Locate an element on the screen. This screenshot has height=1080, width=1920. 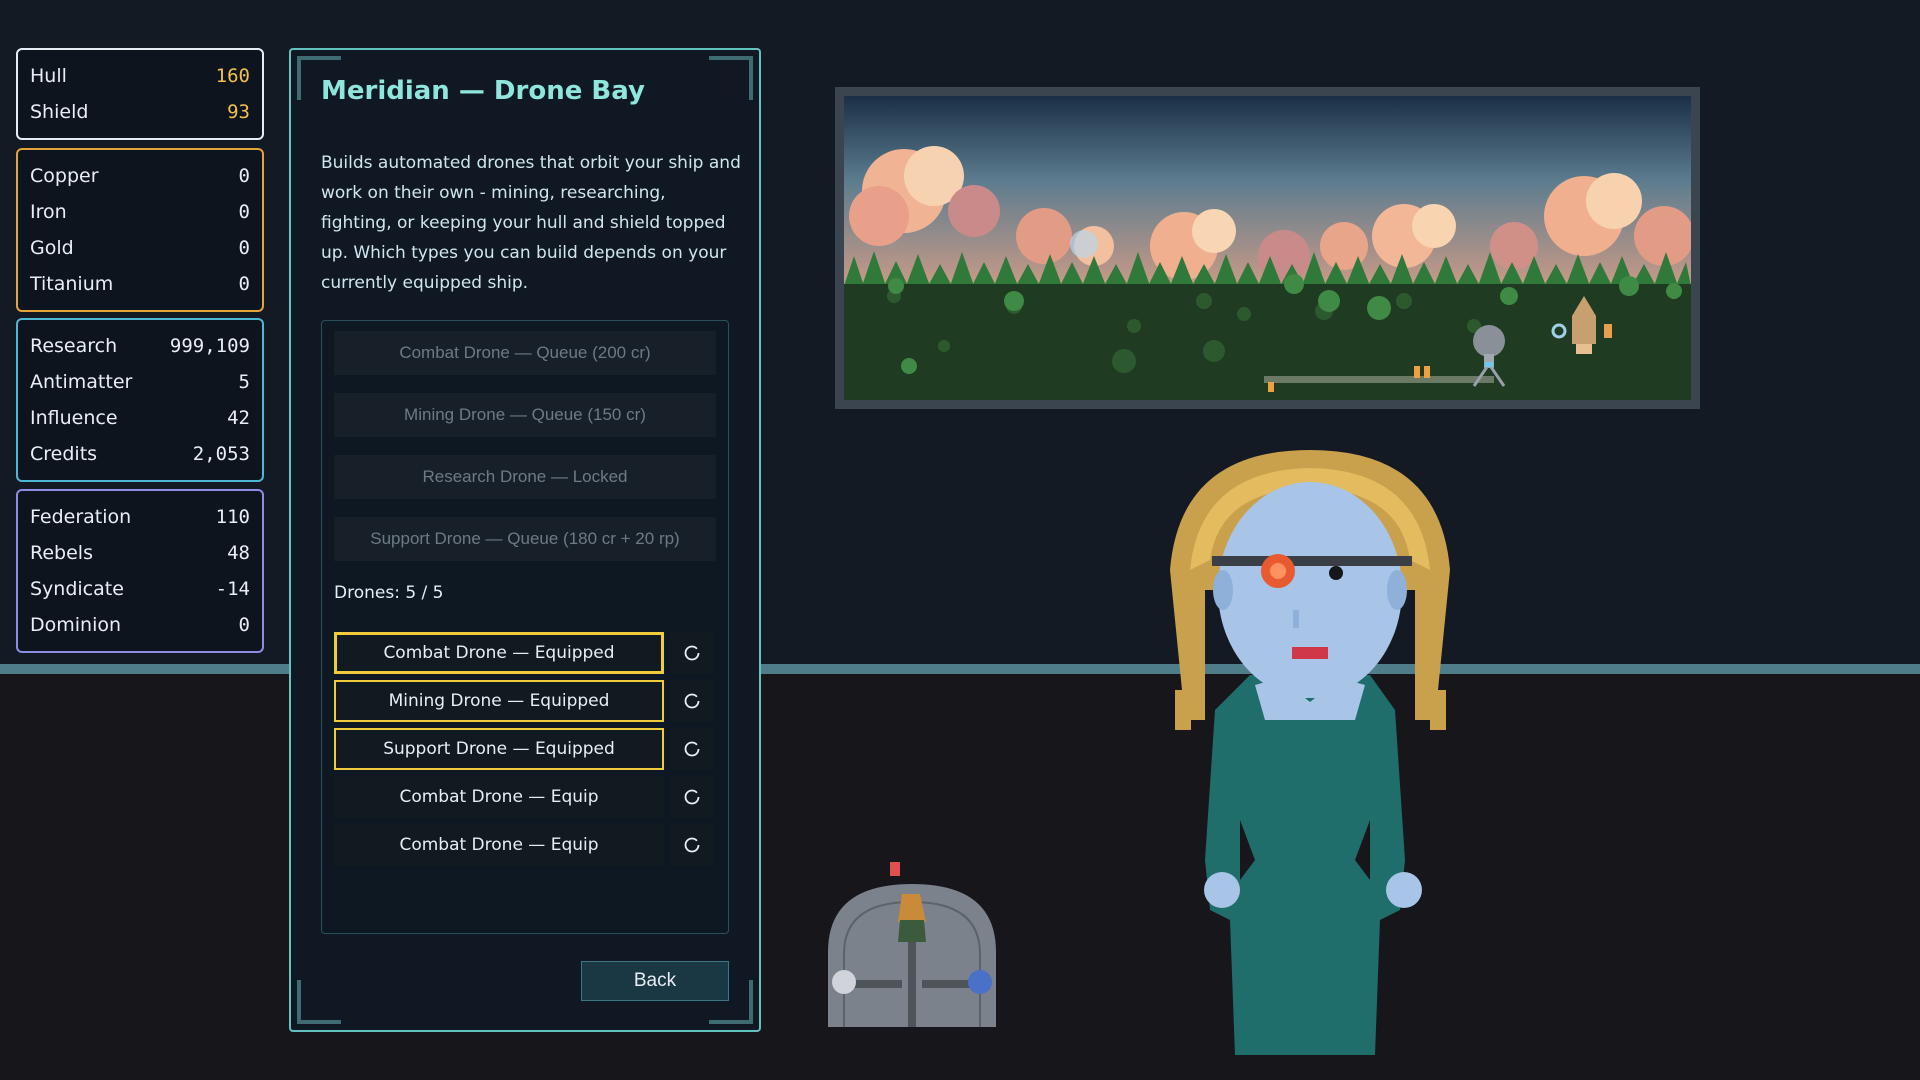
stat-label: Hull is located at coordinates (48, 76).